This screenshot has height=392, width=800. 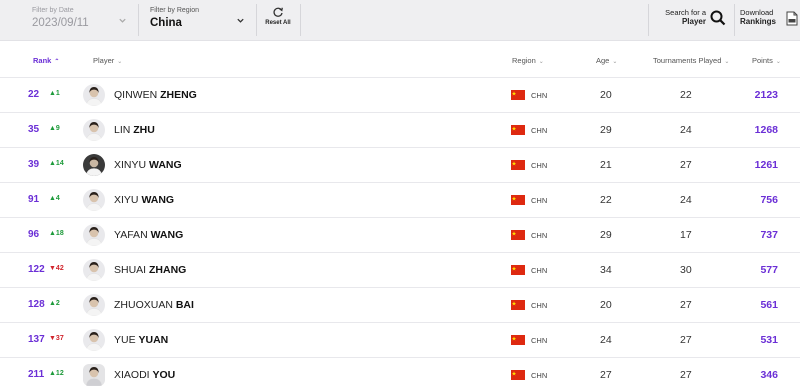 What do you see at coordinates (36, 374) in the screenshot?
I see `rank-value: 211` at bounding box center [36, 374].